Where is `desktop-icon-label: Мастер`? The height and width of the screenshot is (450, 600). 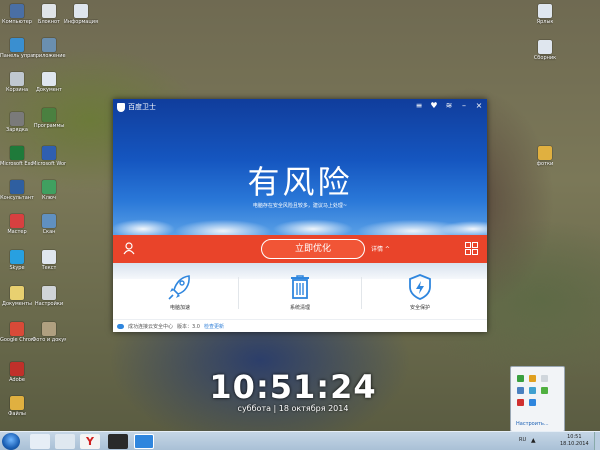
desktop-icon-label: Мастер is located at coordinates (17, 232).